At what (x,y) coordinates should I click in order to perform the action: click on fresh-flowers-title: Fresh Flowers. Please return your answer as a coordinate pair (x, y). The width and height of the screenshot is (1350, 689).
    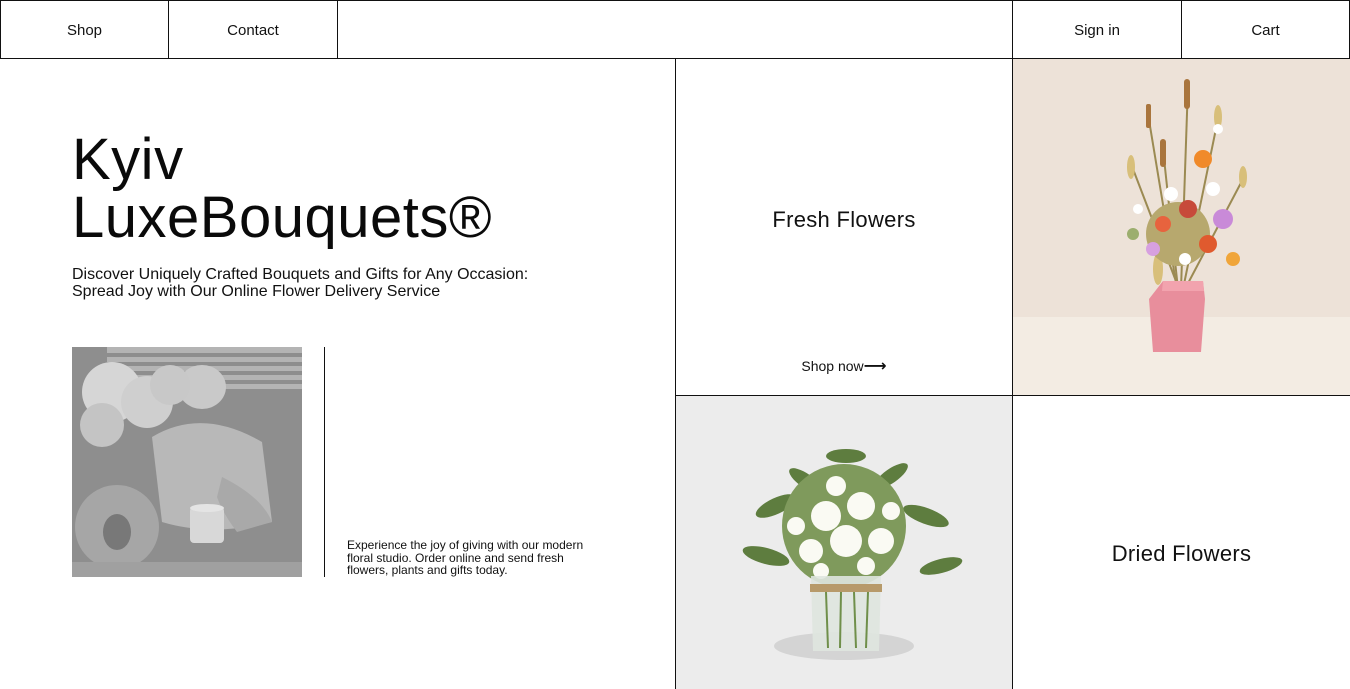
    Looking at the image, I should click on (844, 219).